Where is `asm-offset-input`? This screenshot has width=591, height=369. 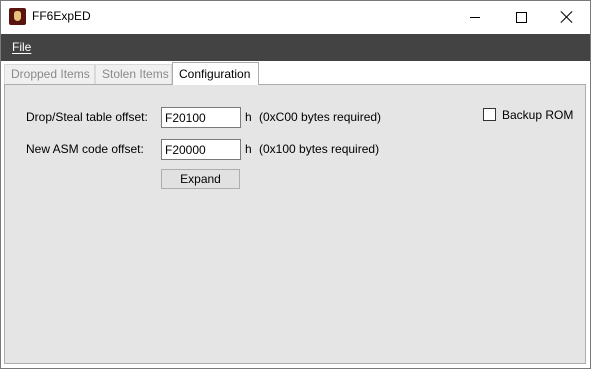
asm-offset-input is located at coordinates (201, 149).